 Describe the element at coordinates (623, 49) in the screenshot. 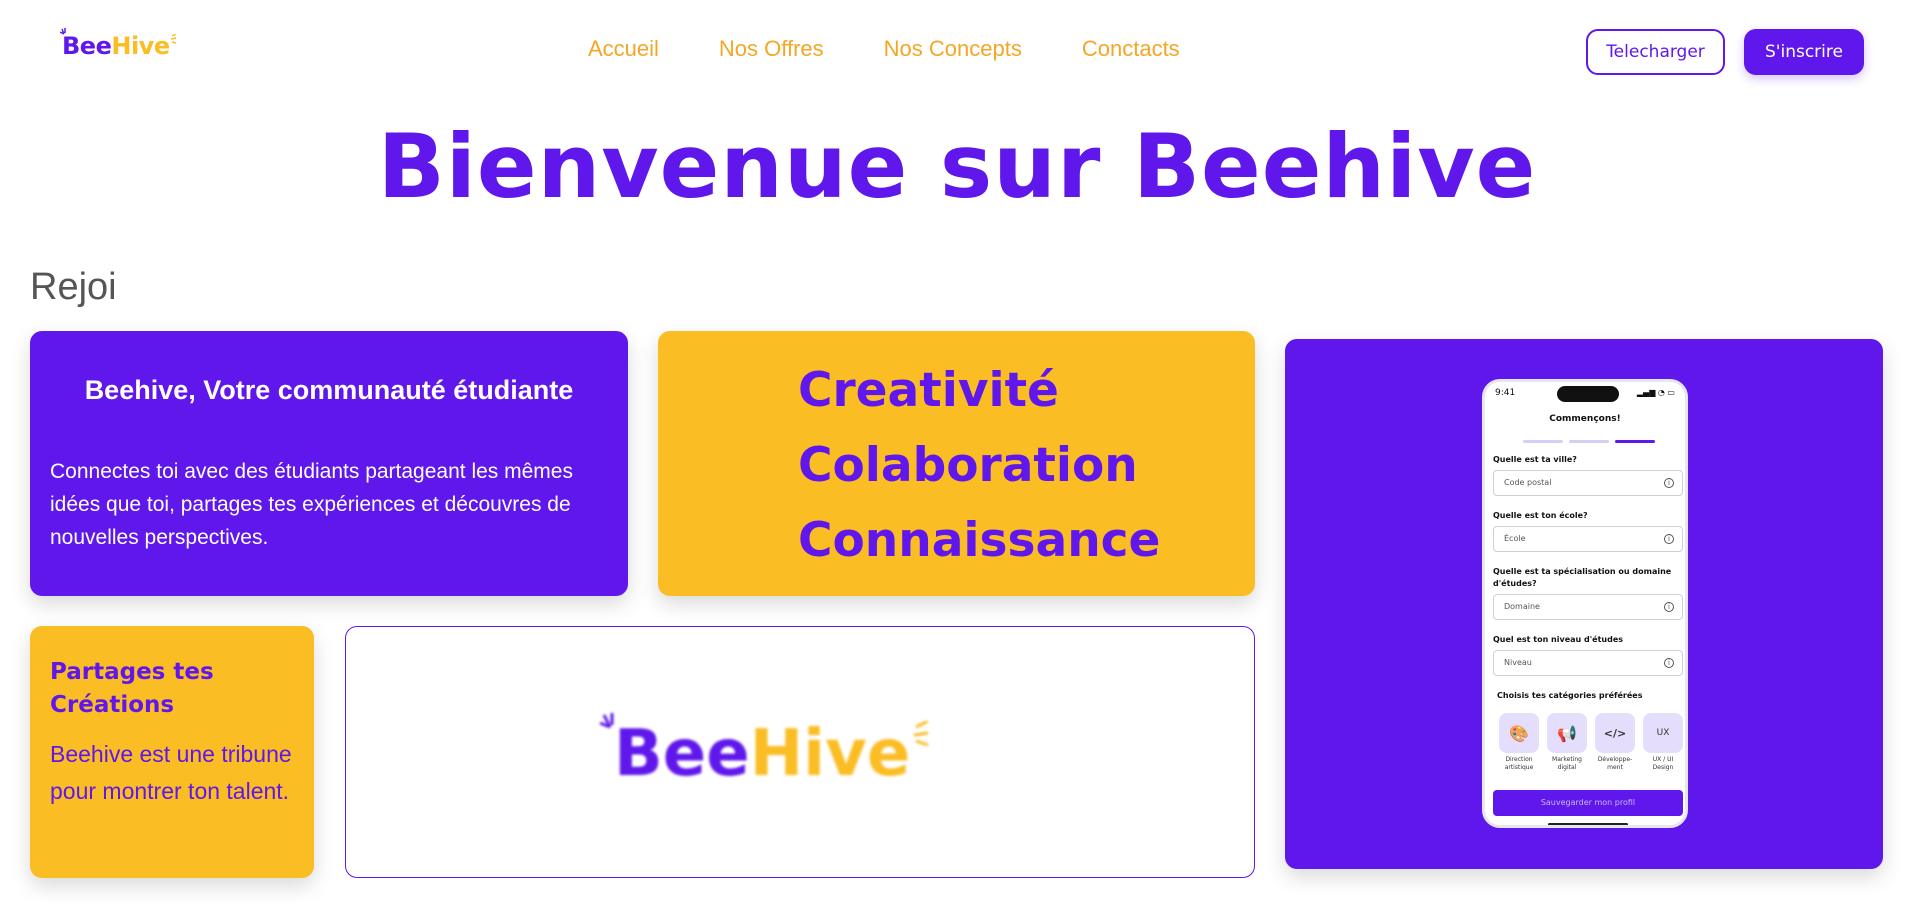

I see `nav-accueil: Accueil` at that location.